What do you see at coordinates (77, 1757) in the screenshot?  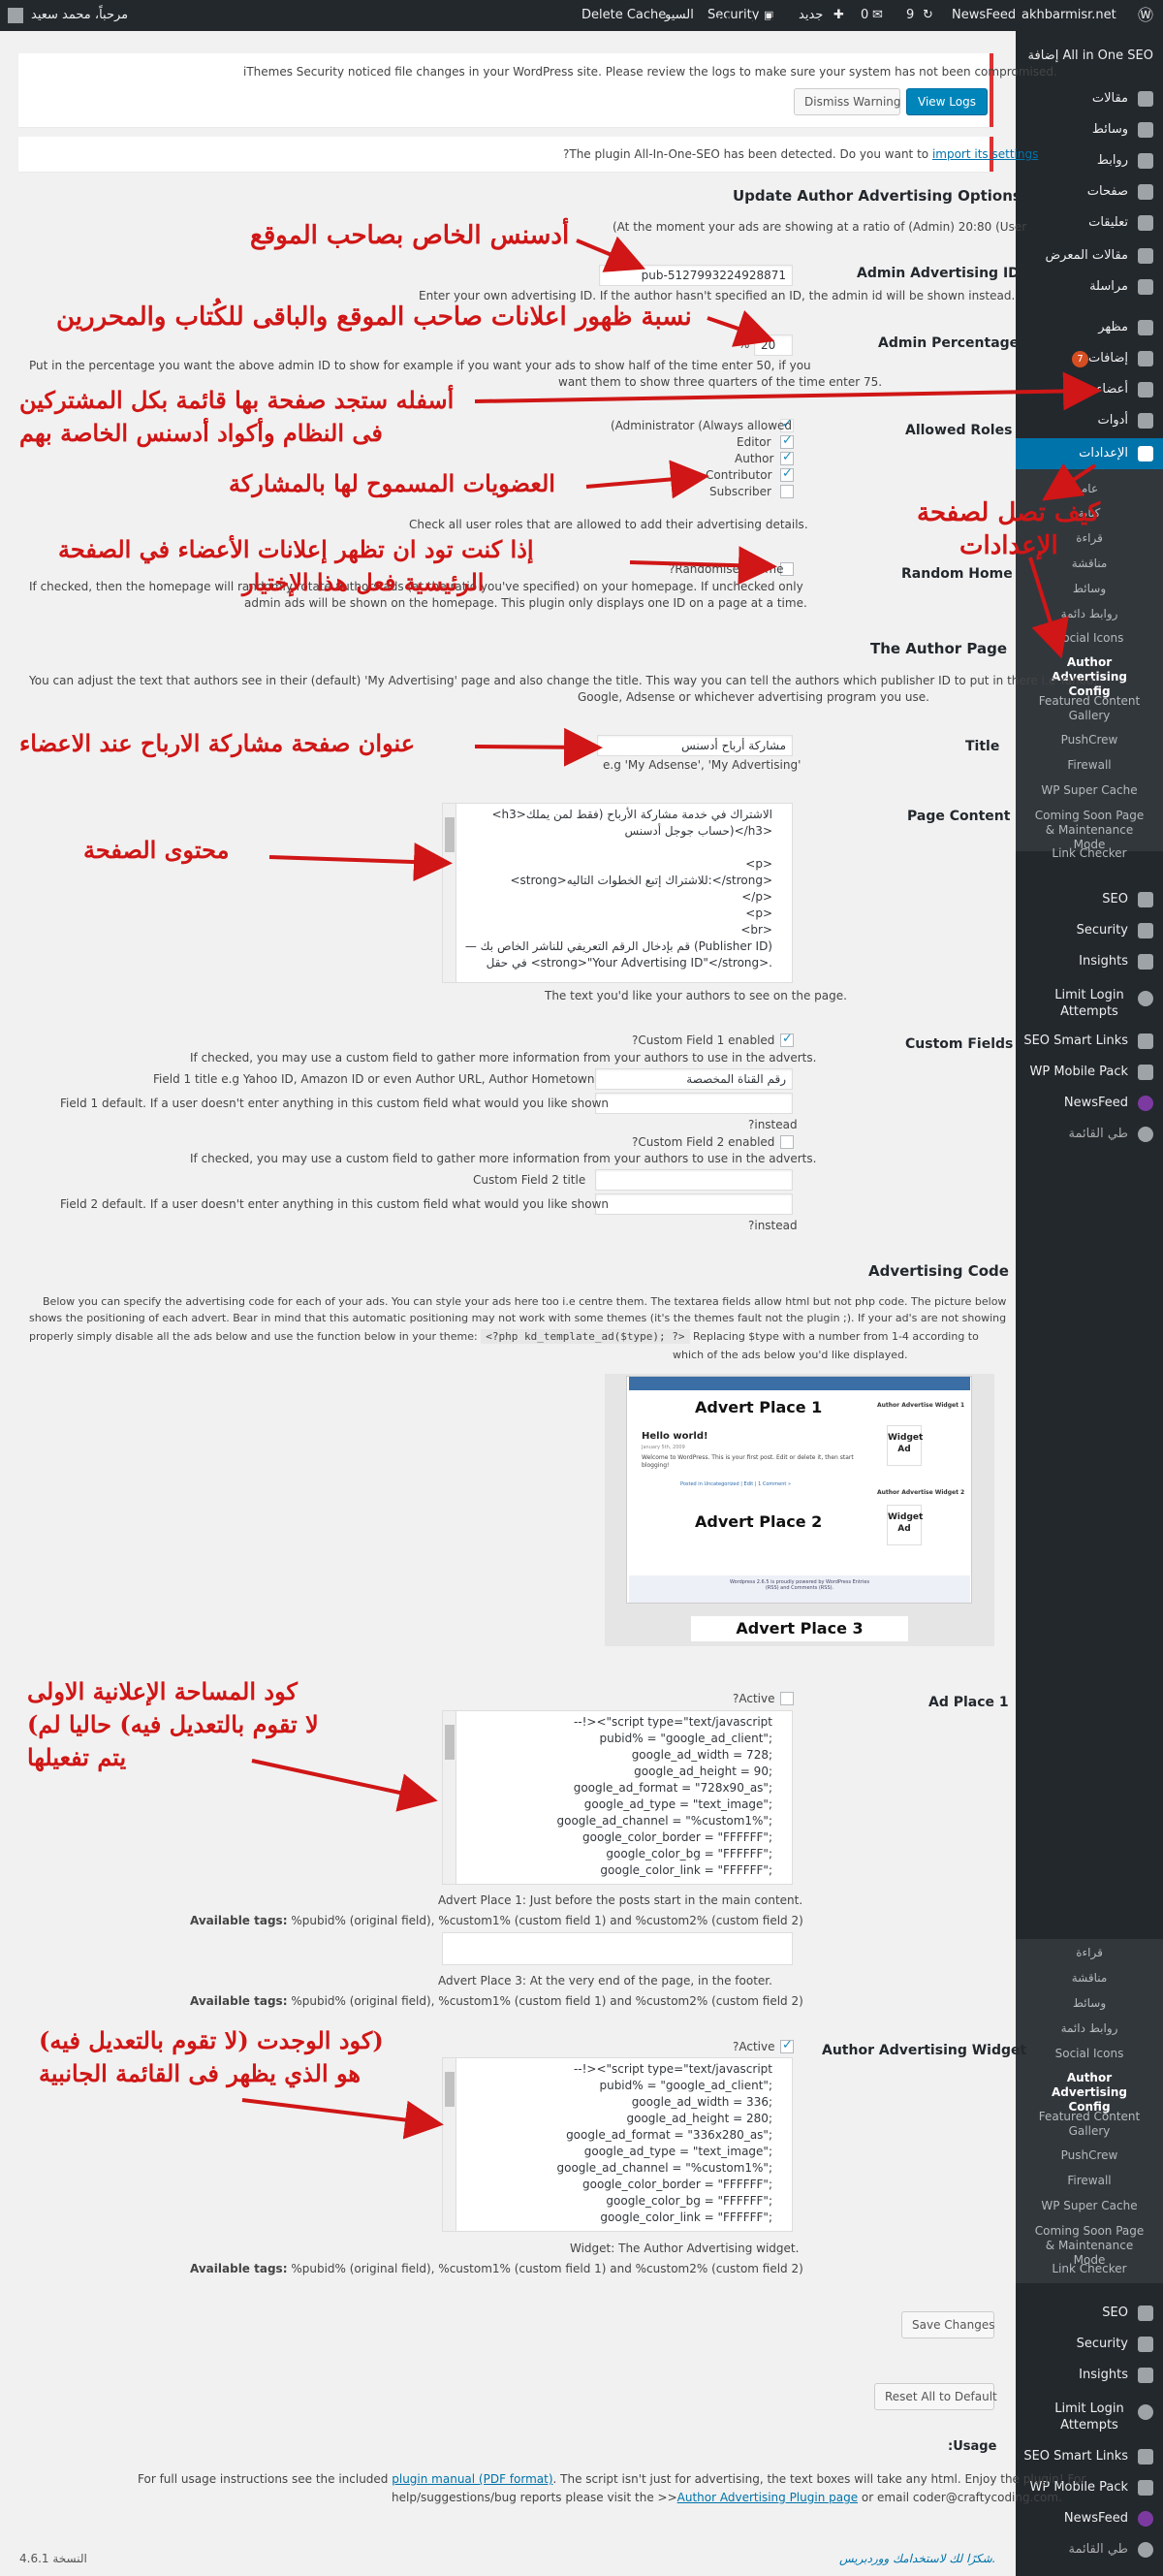 I see `annotation: يتم تفعيلها` at bounding box center [77, 1757].